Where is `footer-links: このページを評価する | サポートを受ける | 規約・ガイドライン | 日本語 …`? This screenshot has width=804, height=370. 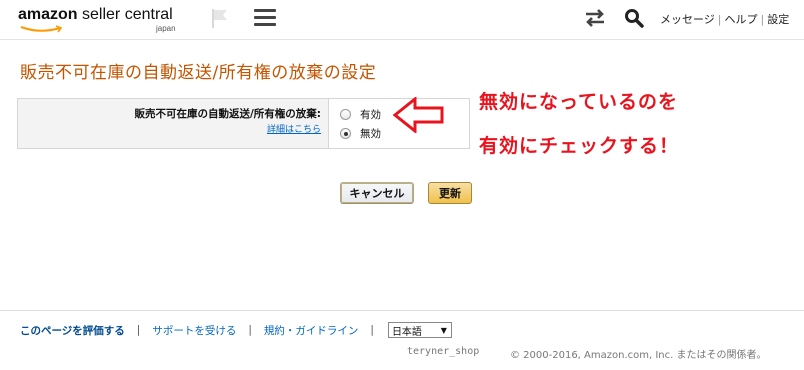
footer-links: このページを評価する | サポートを受ける | 規約・ガイドライン | 日本語 … is located at coordinates (236, 330).